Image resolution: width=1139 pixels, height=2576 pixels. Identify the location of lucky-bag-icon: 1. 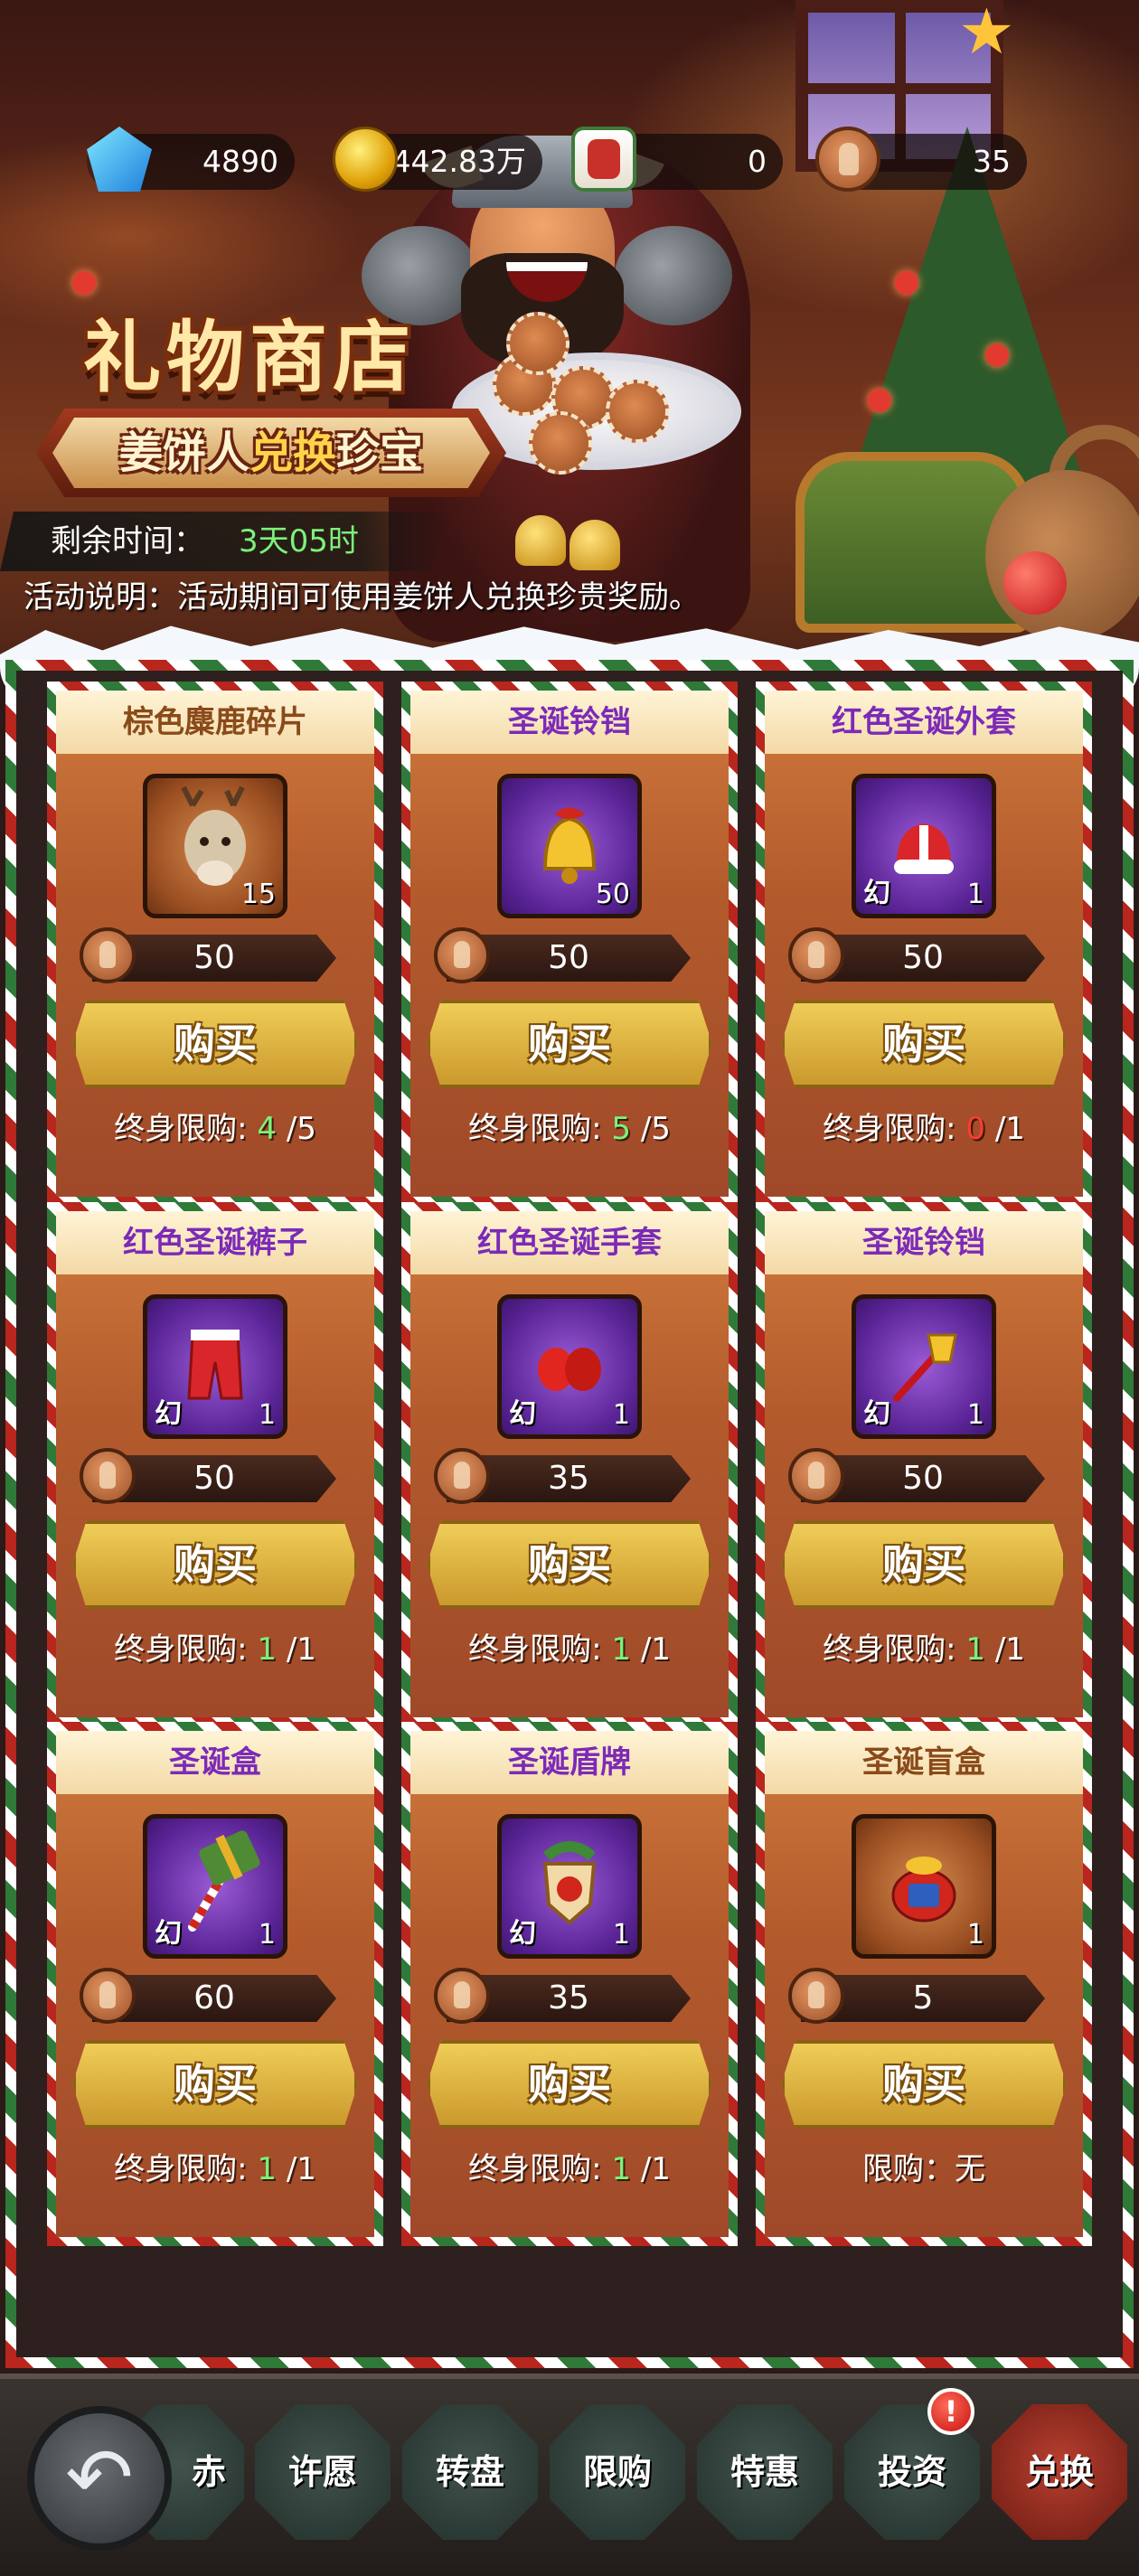
(924, 1886).